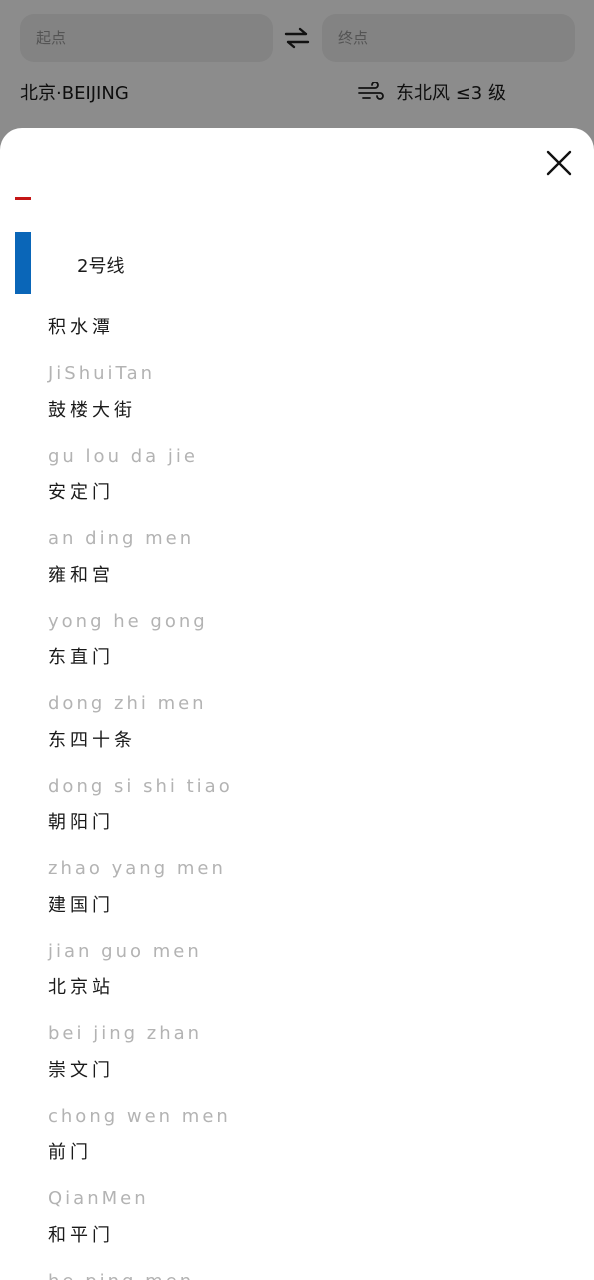 The height and width of the screenshot is (1280, 594). Describe the element at coordinates (308, 517) in the screenshot. I see `station-item: 安定门 an ding men` at that location.